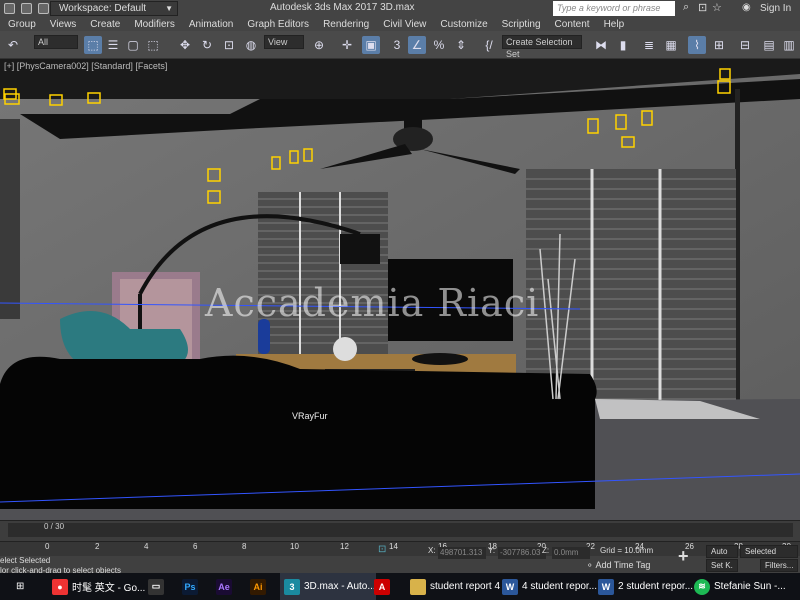 The image size is (800, 600). Describe the element at coordinates (719, 45) in the screenshot. I see `schematic-view-icon: ⊞` at that location.